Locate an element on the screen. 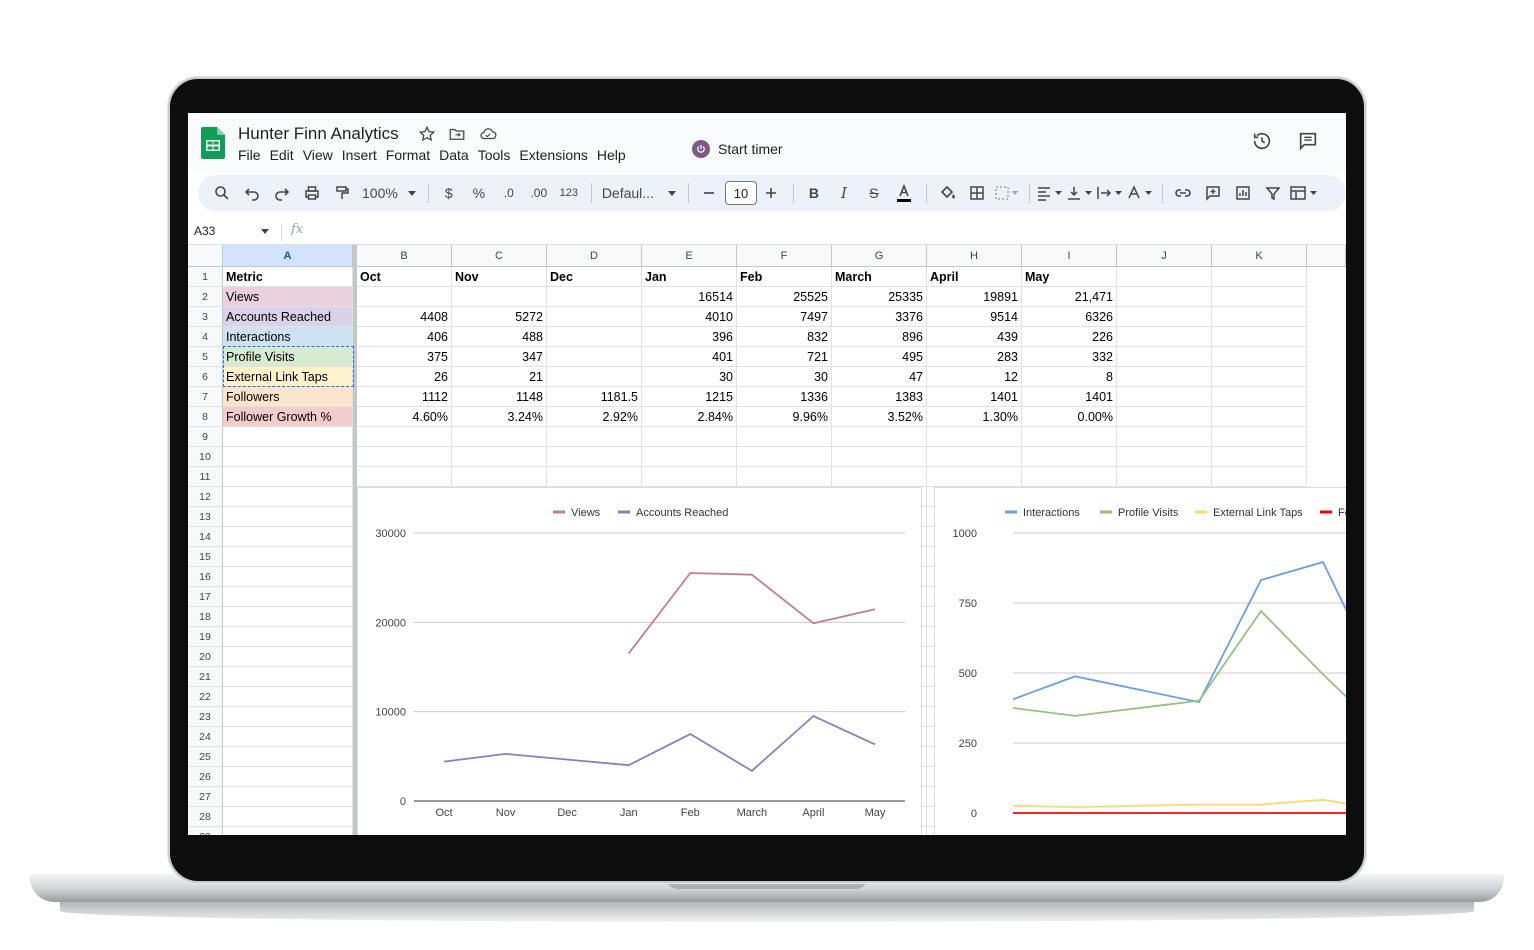 This screenshot has width=1534, height=950. value-cell: 896 is located at coordinates (879, 337).